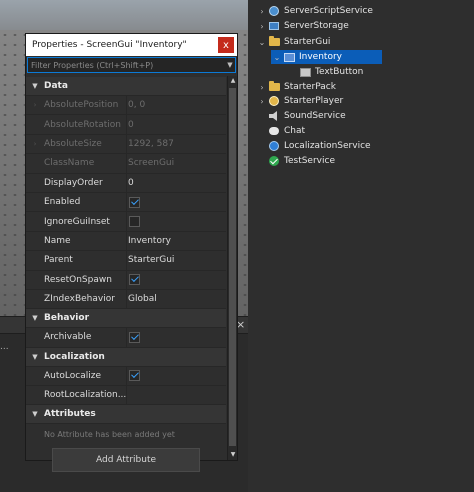  What do you see at coordinates (77, 221) in the screenshot?
I see `property-name: IgnoreGuiInset` at bounding box center [77, 221].